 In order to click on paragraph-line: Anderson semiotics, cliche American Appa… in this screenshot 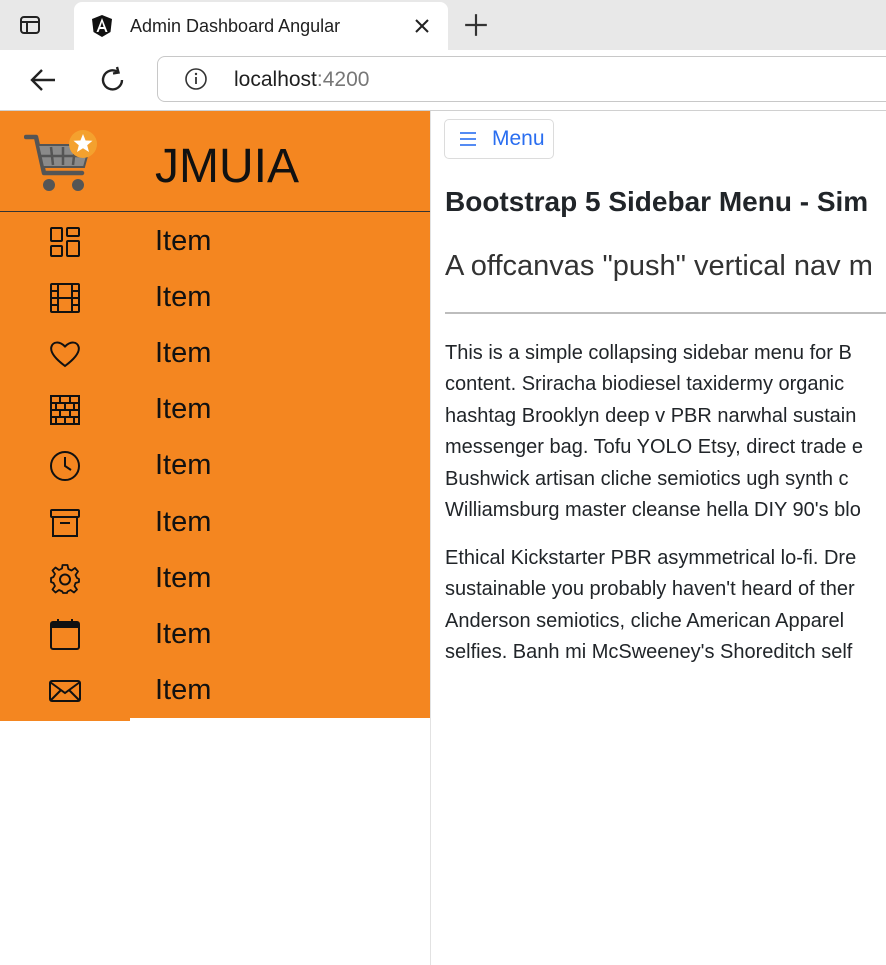, I will do `click(645, 620)`.